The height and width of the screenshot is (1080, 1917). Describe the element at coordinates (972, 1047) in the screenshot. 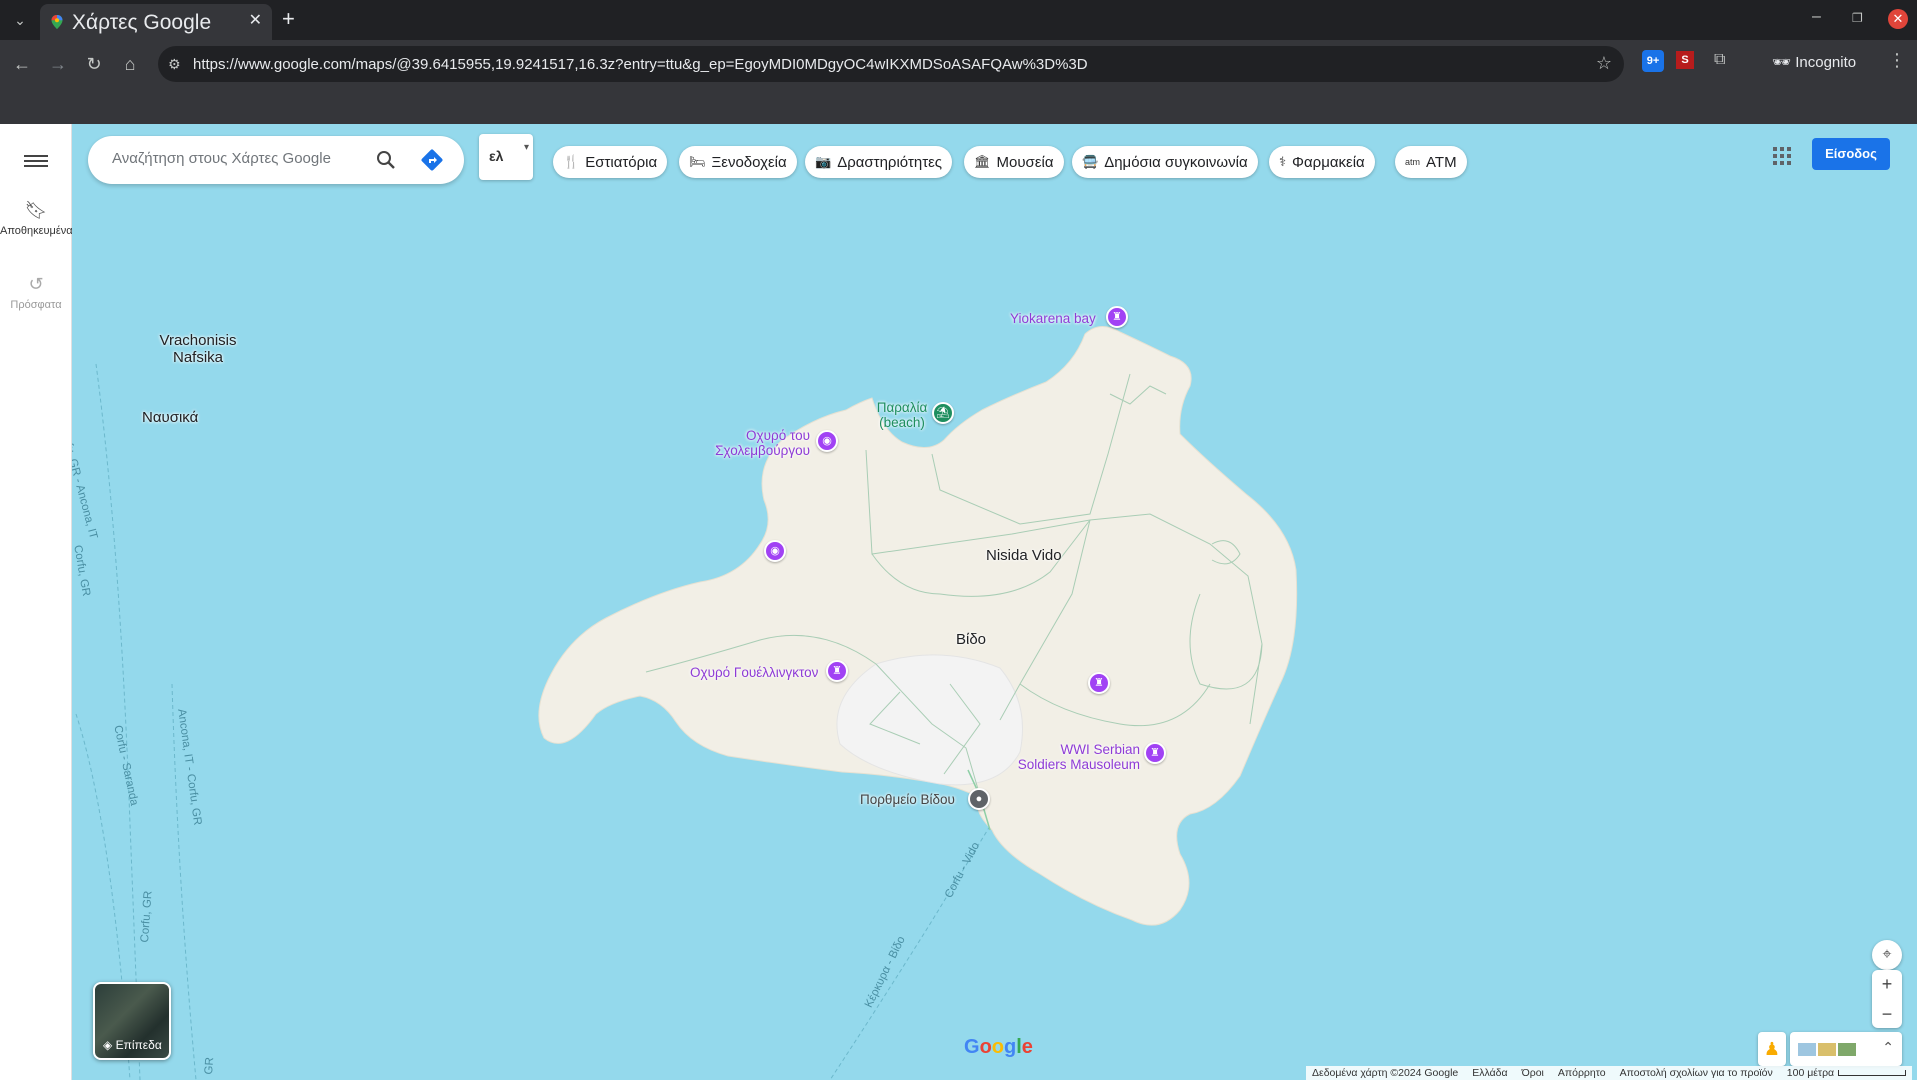

I see `logo-letter: G` at that location.